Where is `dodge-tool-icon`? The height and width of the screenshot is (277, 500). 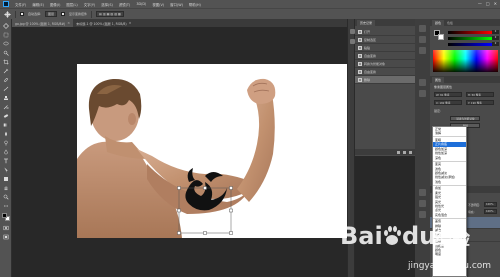 dodge-tool-icon is located at coordinates (6, 143).